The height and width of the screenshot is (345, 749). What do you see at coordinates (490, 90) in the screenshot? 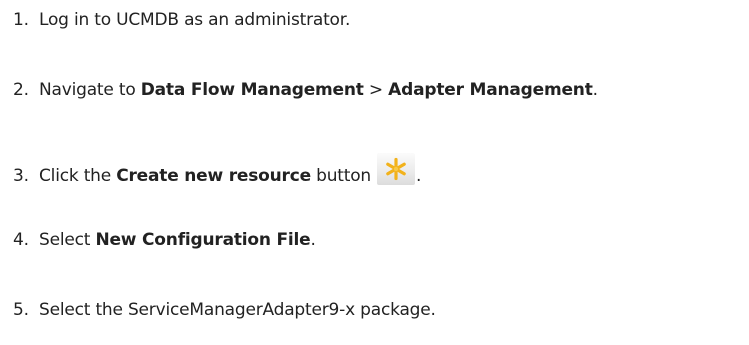
I see `menu-adapter-management: Adapter Management` at bounding box center [490, 90].